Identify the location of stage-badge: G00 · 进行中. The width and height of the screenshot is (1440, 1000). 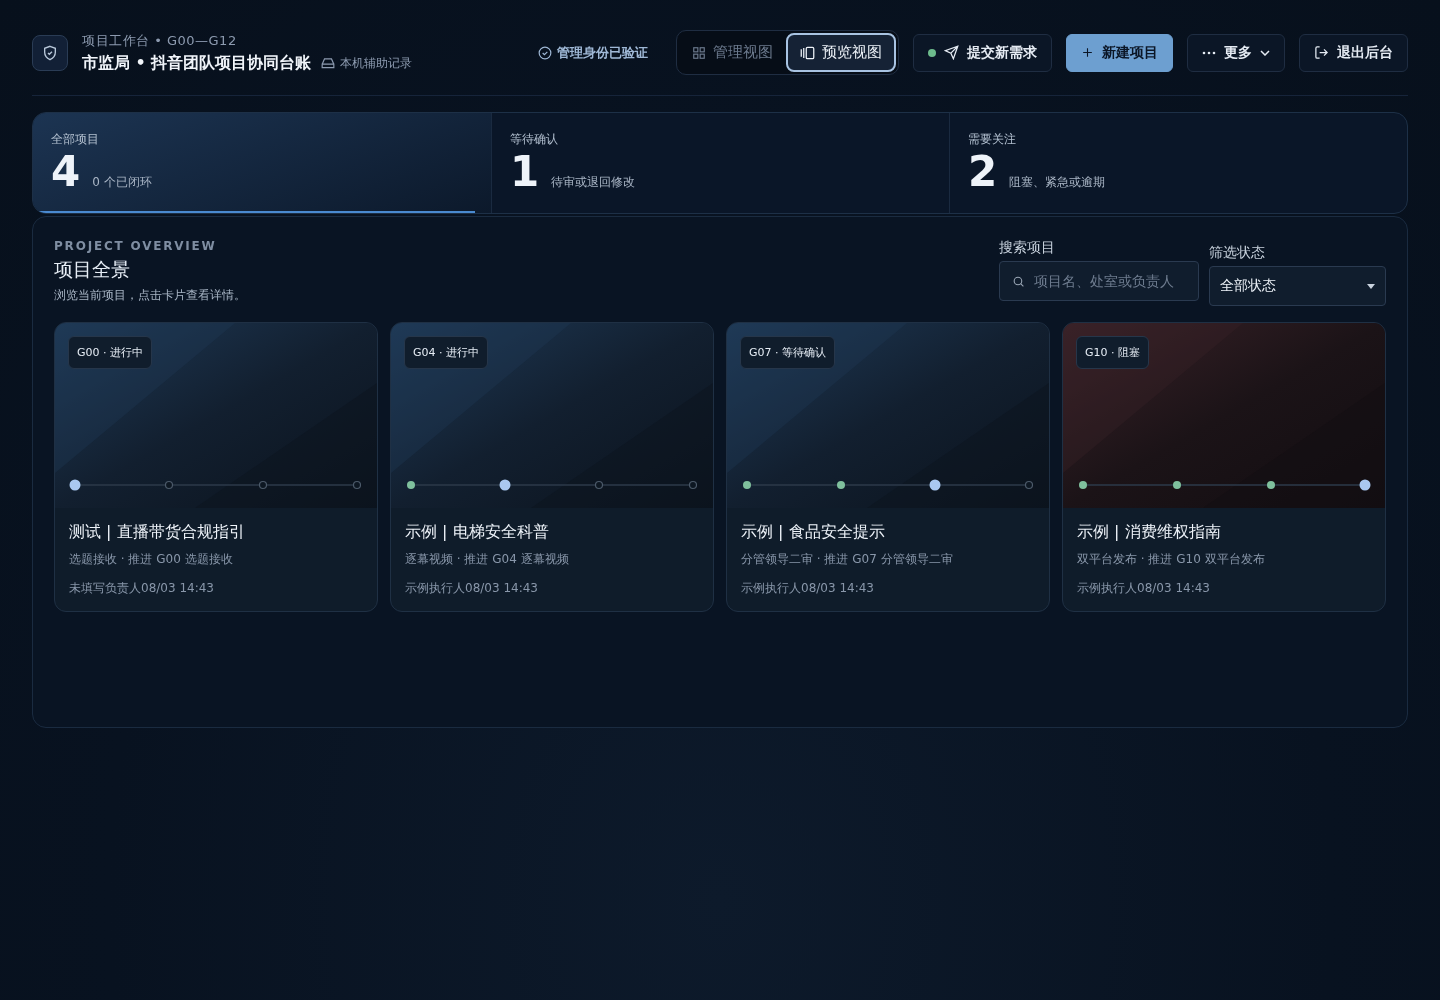
(110, 352).